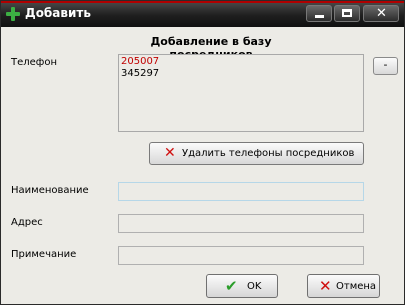 The image size is (405, 305). I want to click on close-icon: ✕, so click(381, 13).